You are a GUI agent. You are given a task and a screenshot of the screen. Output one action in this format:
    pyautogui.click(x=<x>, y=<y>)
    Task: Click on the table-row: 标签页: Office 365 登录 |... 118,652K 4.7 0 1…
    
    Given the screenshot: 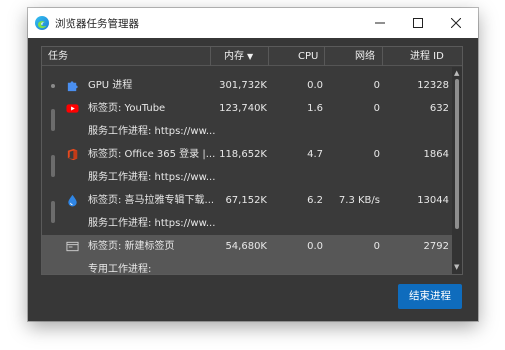 What is the action you would take?
    pyautogui.click(x=247, y=160)
    